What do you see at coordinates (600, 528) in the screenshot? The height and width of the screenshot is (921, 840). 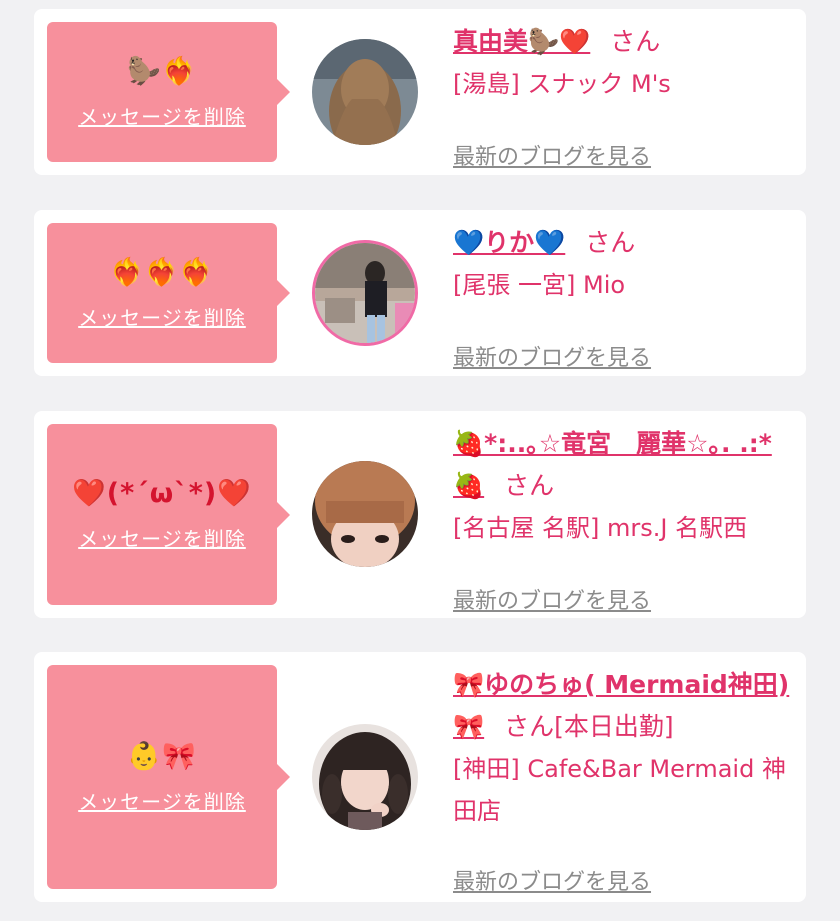 I see `shop-info: [名古屋 名駅] mrs.J 名駅西` at bounding box center [600, 528].